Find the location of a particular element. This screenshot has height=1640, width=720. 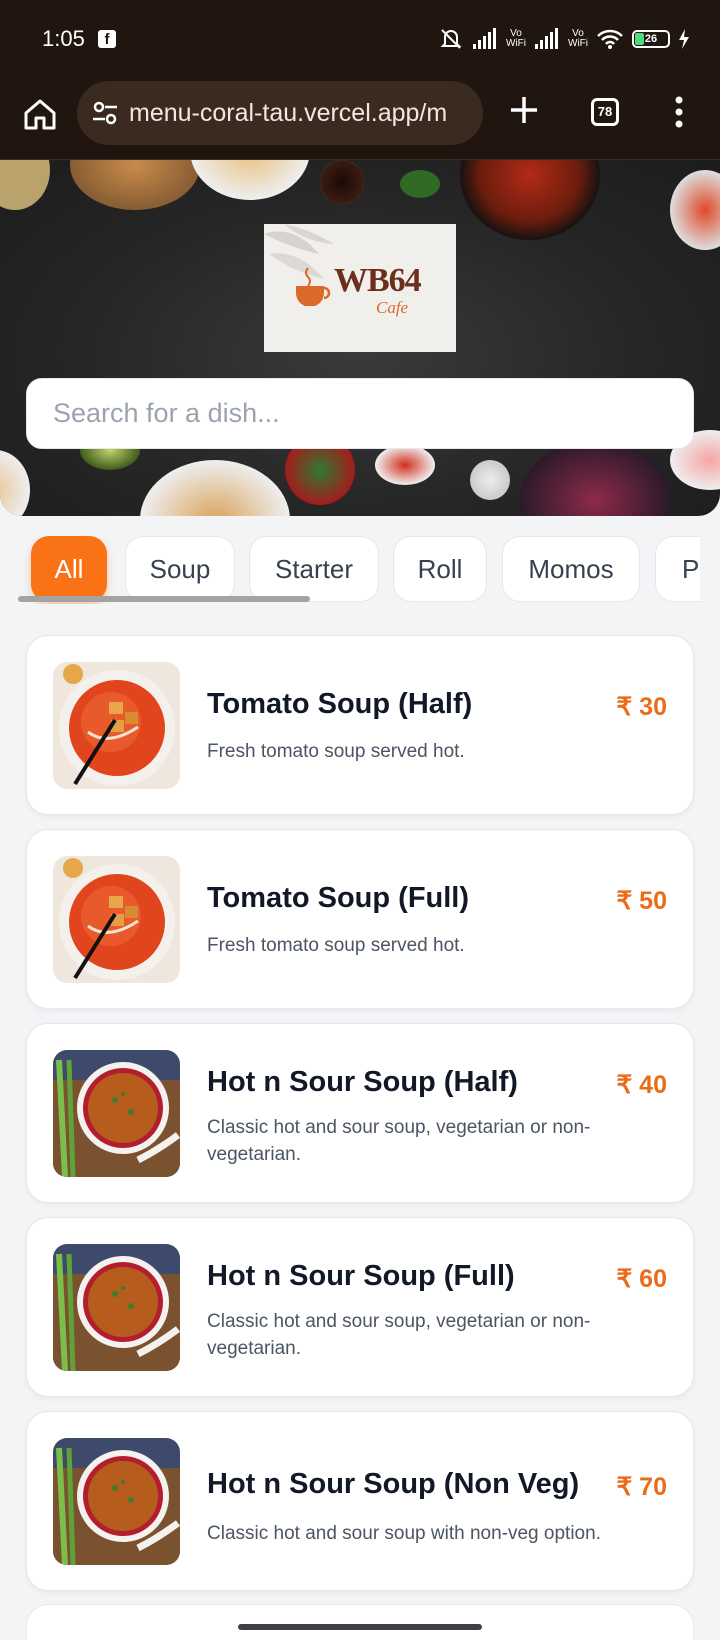

url-text: menu-coral-tau.vercel.app/m is located at coordinates (288, 113).